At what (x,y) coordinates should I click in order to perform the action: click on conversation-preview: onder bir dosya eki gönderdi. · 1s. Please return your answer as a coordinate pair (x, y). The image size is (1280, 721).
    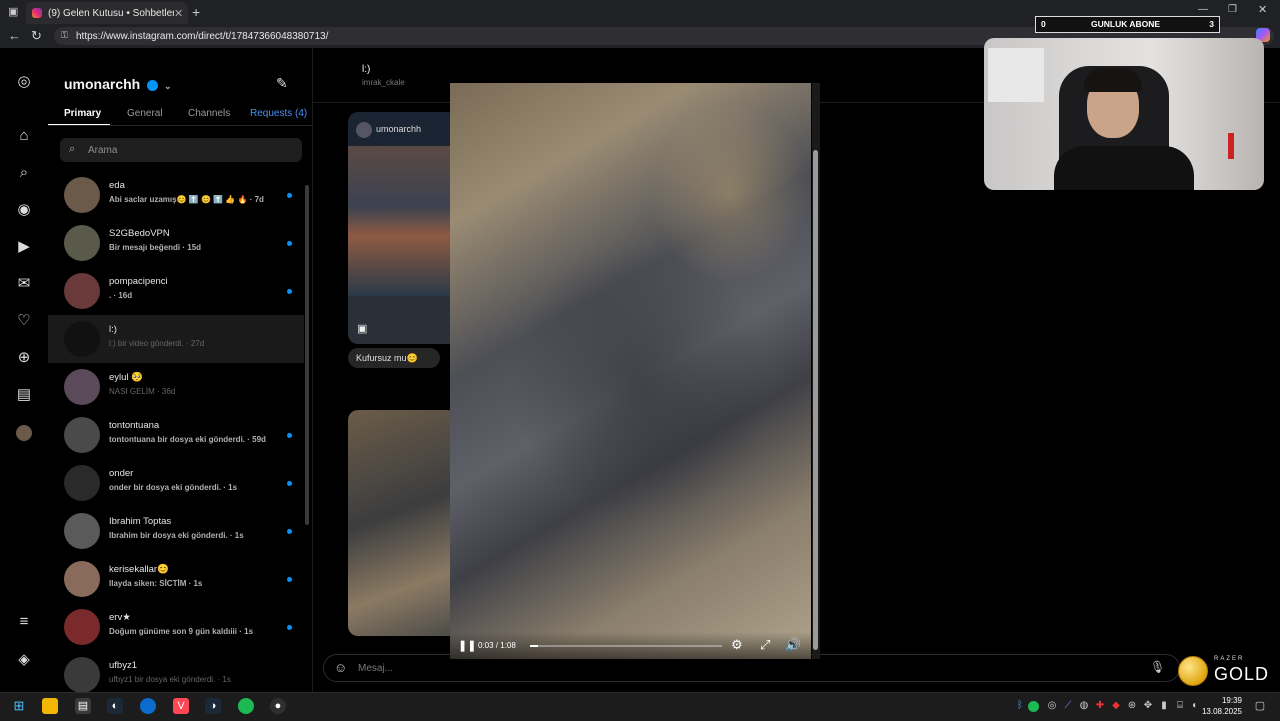
    Looking at the image, I should click on (173, 487).